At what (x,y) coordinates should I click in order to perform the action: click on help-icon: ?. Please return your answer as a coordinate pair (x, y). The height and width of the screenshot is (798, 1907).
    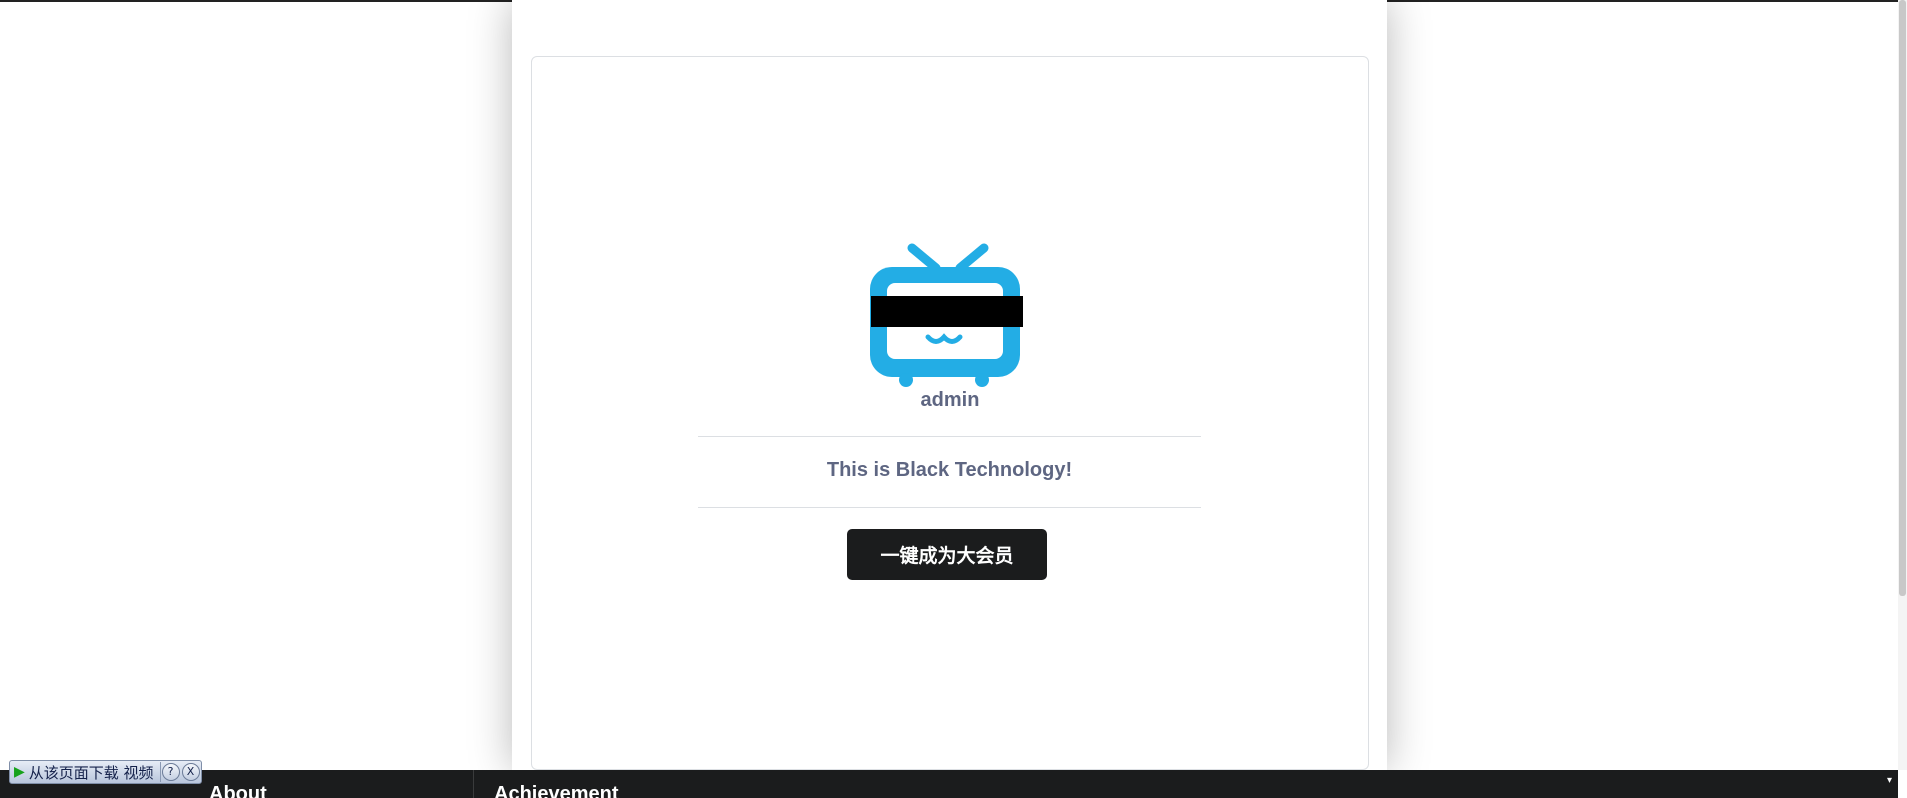
    Looking at the image, I should click on (170, 772).